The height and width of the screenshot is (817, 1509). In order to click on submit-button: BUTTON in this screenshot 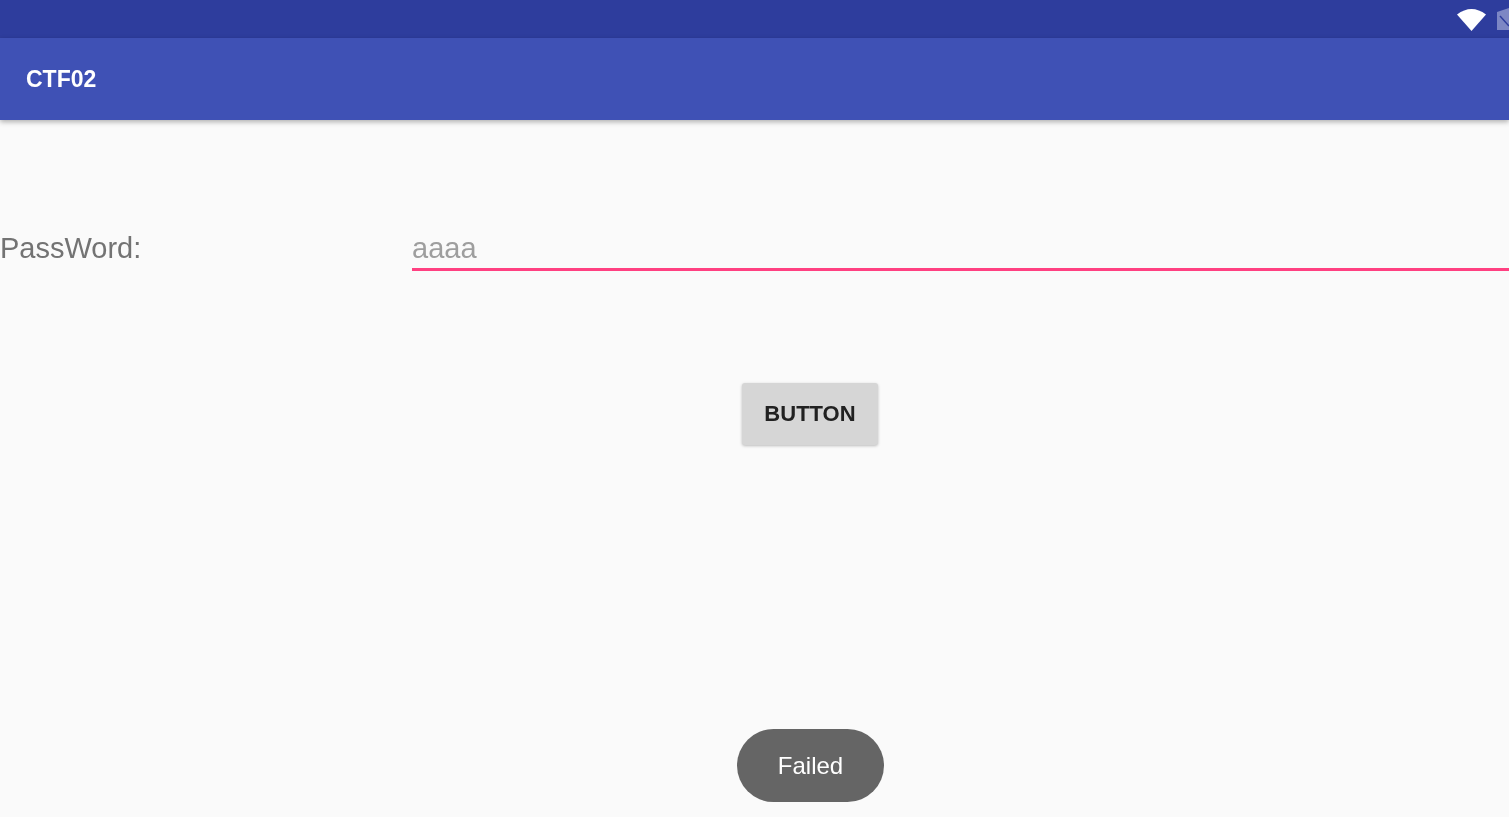, I will do `click(810, 414)`.